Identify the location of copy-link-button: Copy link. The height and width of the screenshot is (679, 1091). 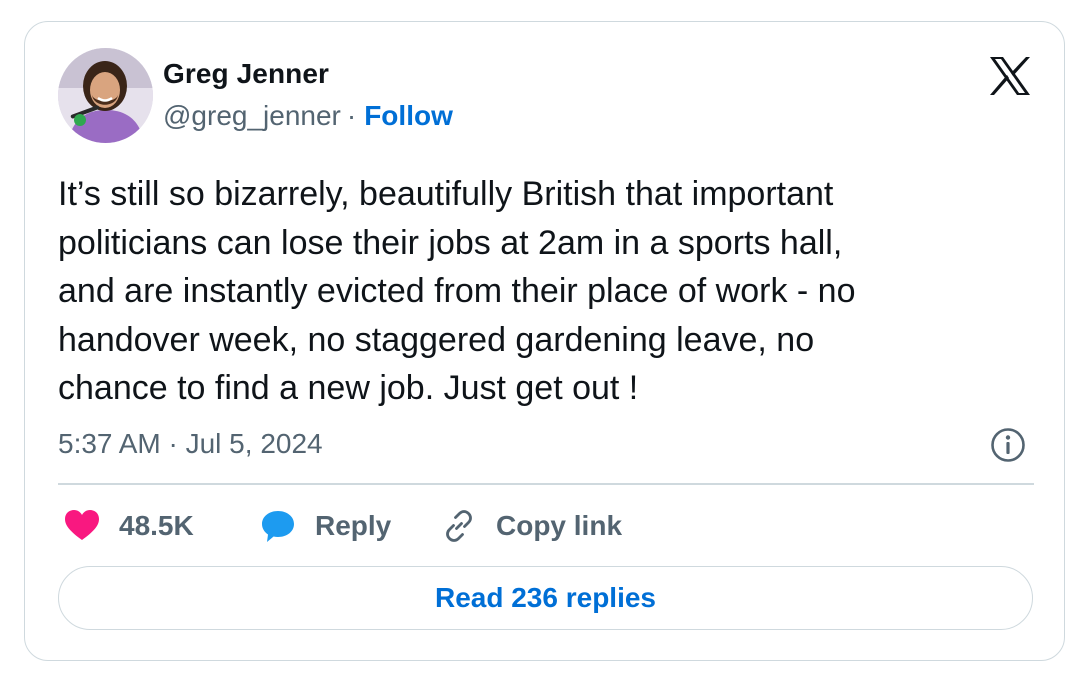
(531, 526).